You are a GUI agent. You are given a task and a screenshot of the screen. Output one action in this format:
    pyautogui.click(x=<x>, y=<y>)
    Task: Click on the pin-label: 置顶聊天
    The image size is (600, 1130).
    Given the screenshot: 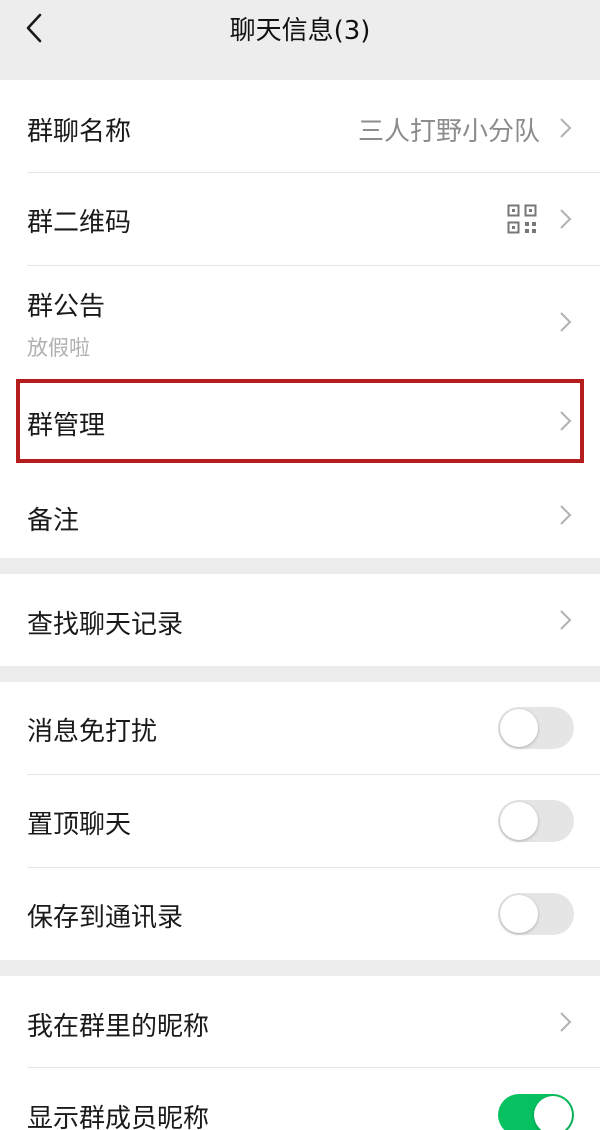 What is the action you would take?
    pyautogui.click(x=79, y=825)
    